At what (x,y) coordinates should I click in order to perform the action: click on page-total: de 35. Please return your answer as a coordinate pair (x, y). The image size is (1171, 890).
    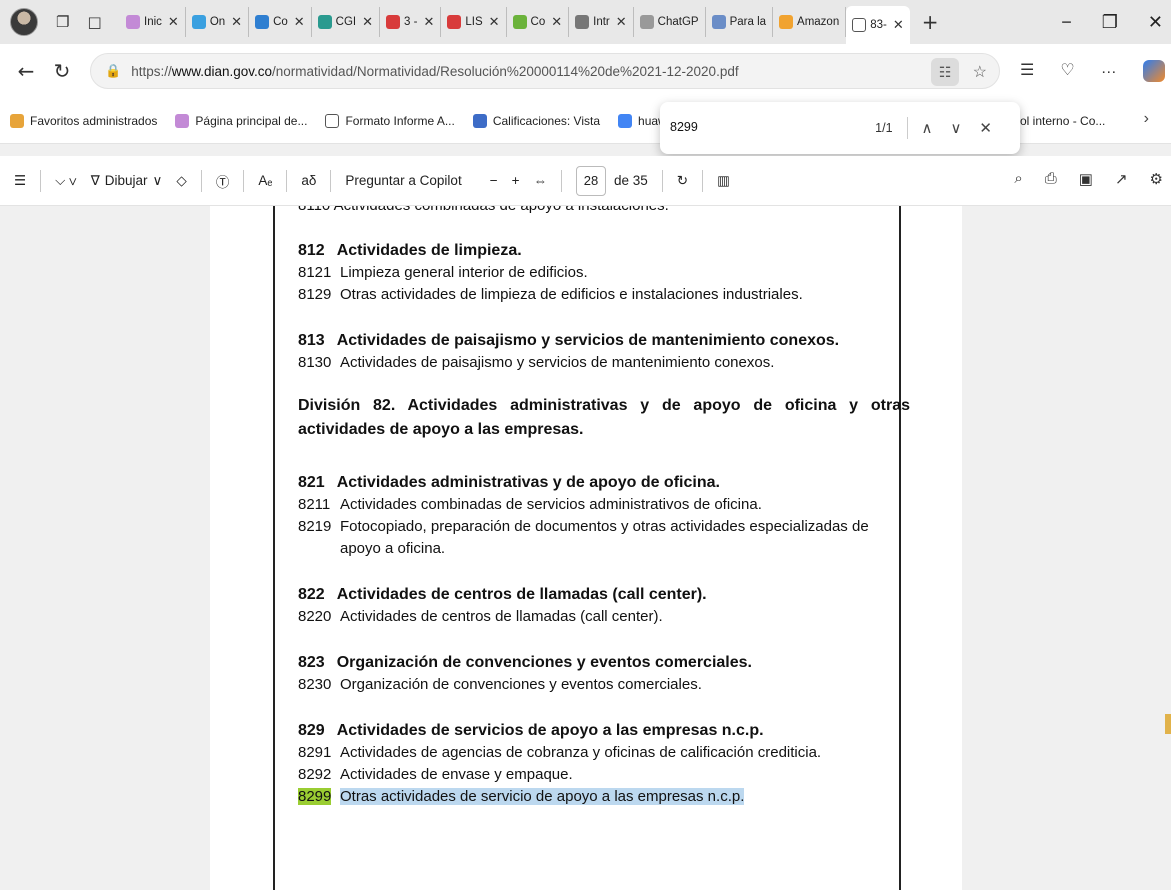
    Looking at the image, I should click on (630, 180).